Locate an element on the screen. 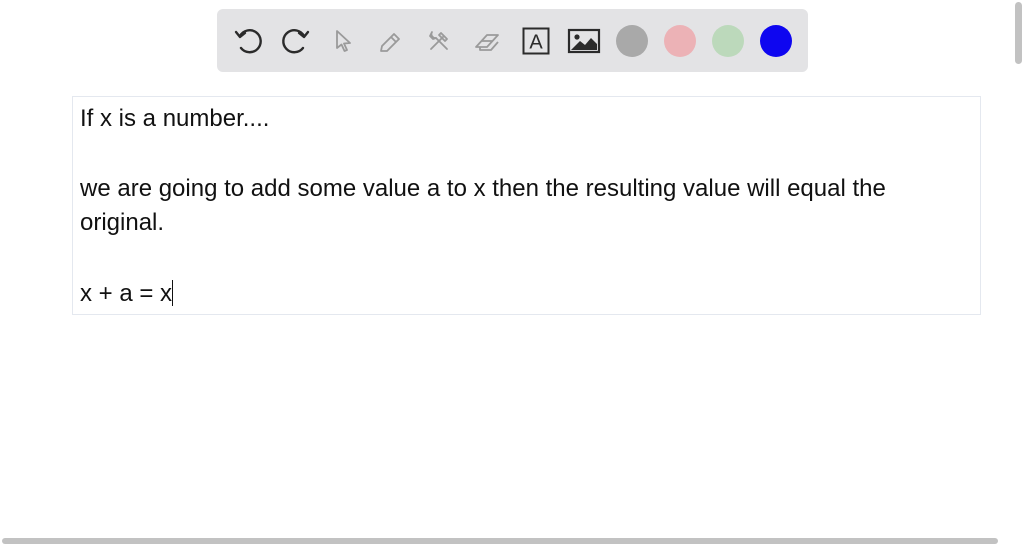  equation-text: x + a = x is located at coordinates (126, 293).